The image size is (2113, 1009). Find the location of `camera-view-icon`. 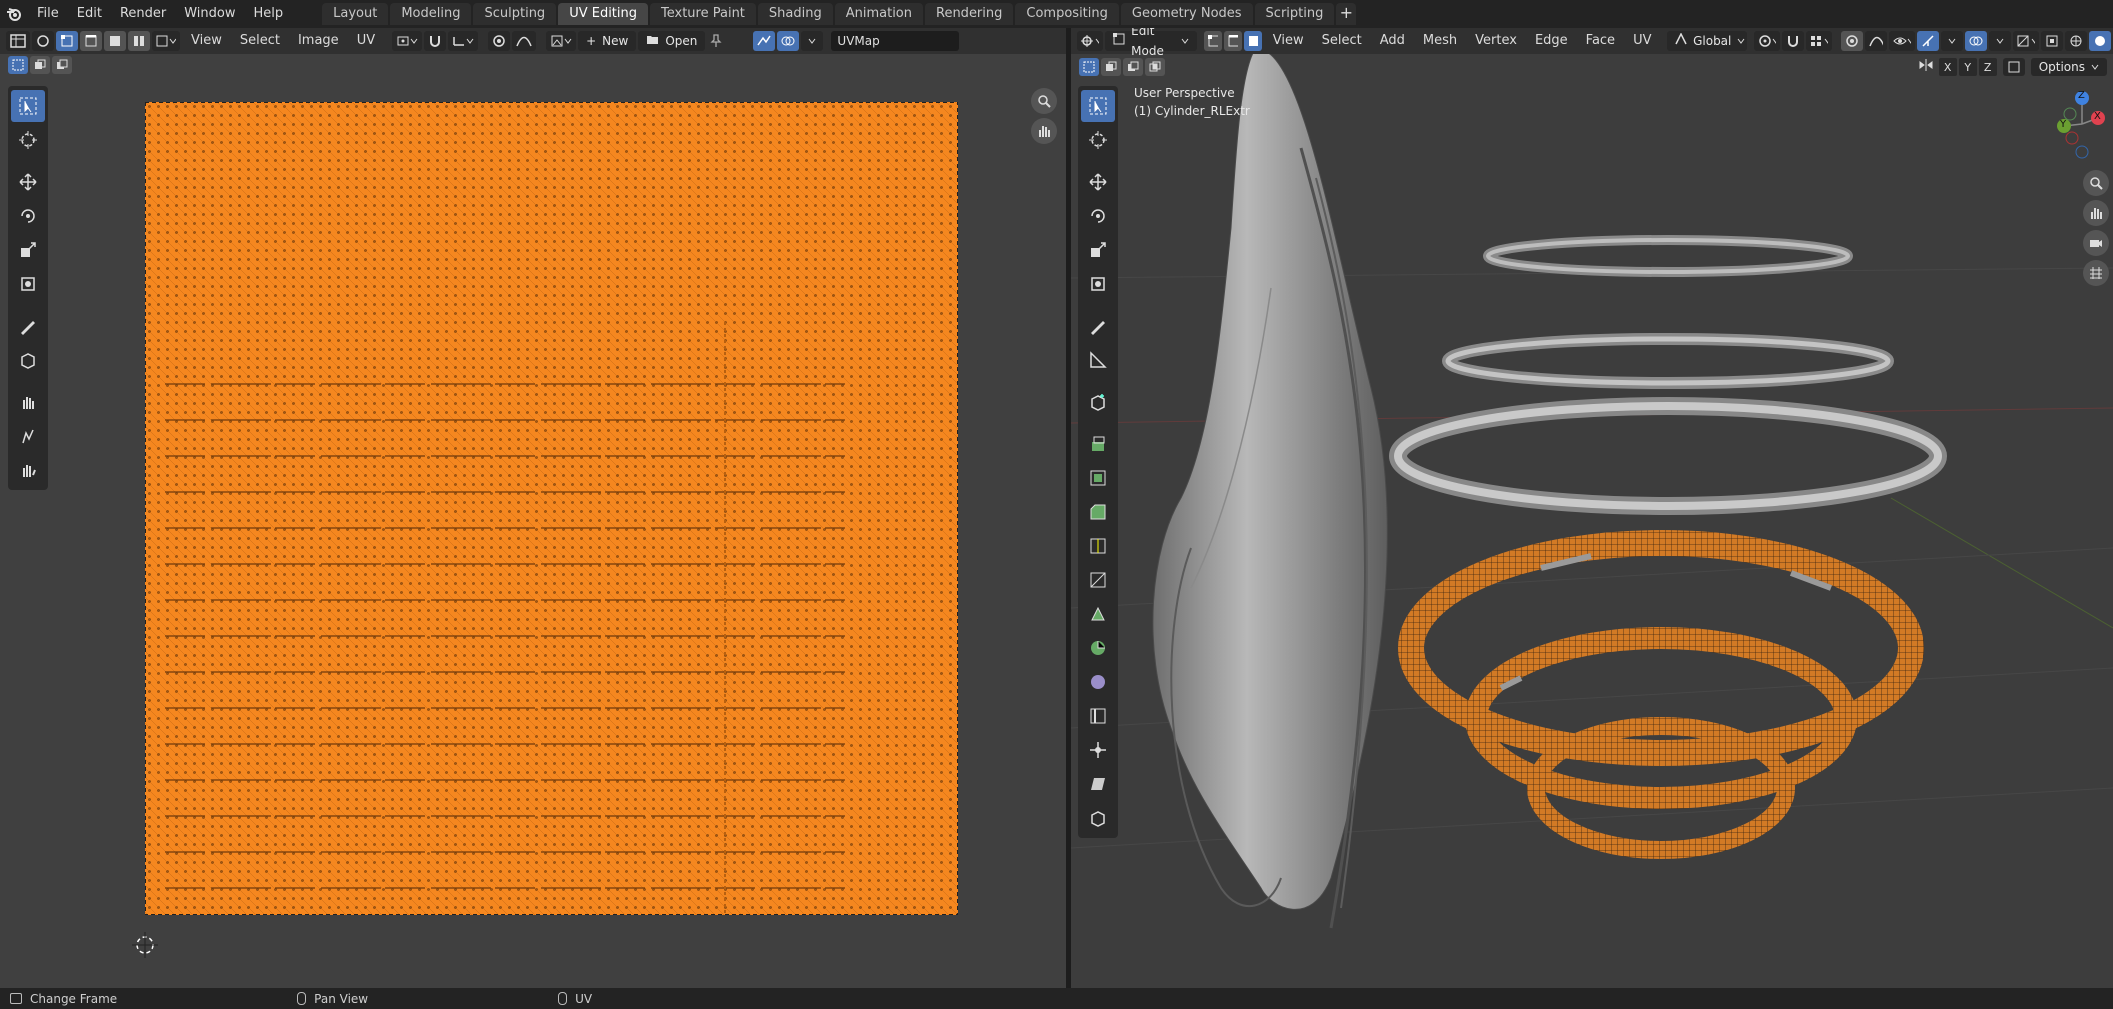

camera-view-icon is located at coordinates (2096, 243).